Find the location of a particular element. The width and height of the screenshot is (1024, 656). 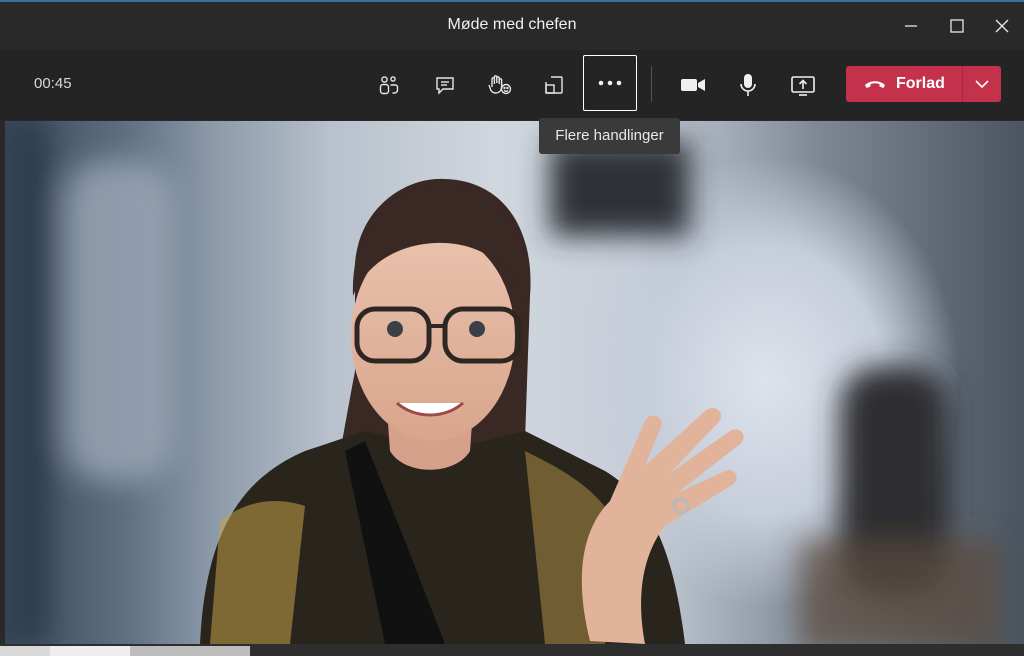

reactions-button is located at coordinates (500, 85).